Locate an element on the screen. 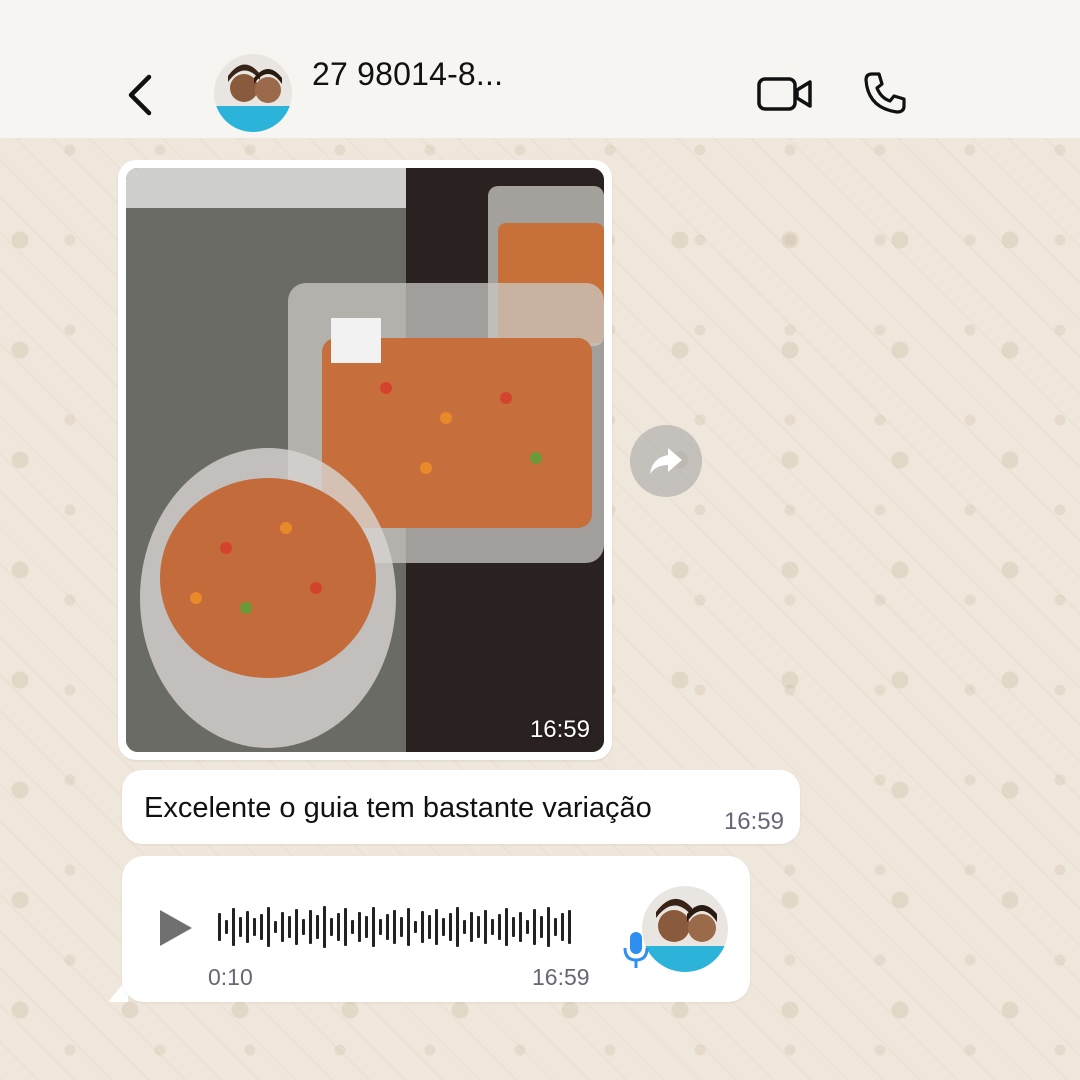 The width and height of the screenshot is (1080, 1080). image-timestamp: 16:59 is located at coordinates (559, 729).